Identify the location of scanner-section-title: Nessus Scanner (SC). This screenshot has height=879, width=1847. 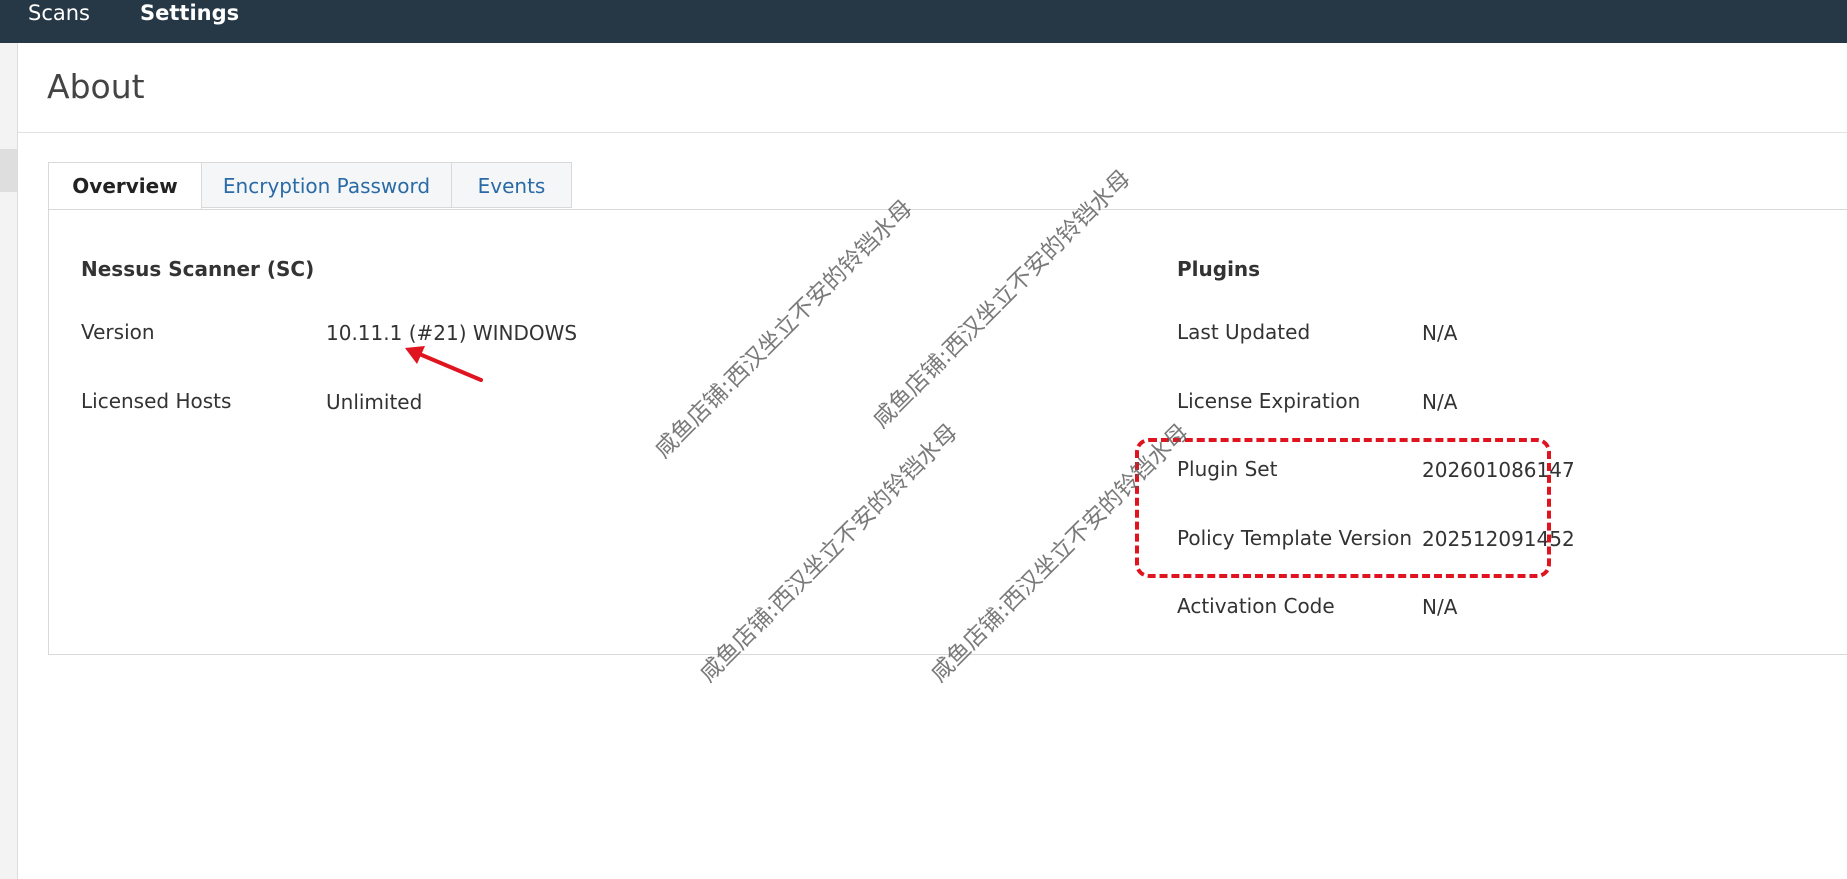
(198, 269).